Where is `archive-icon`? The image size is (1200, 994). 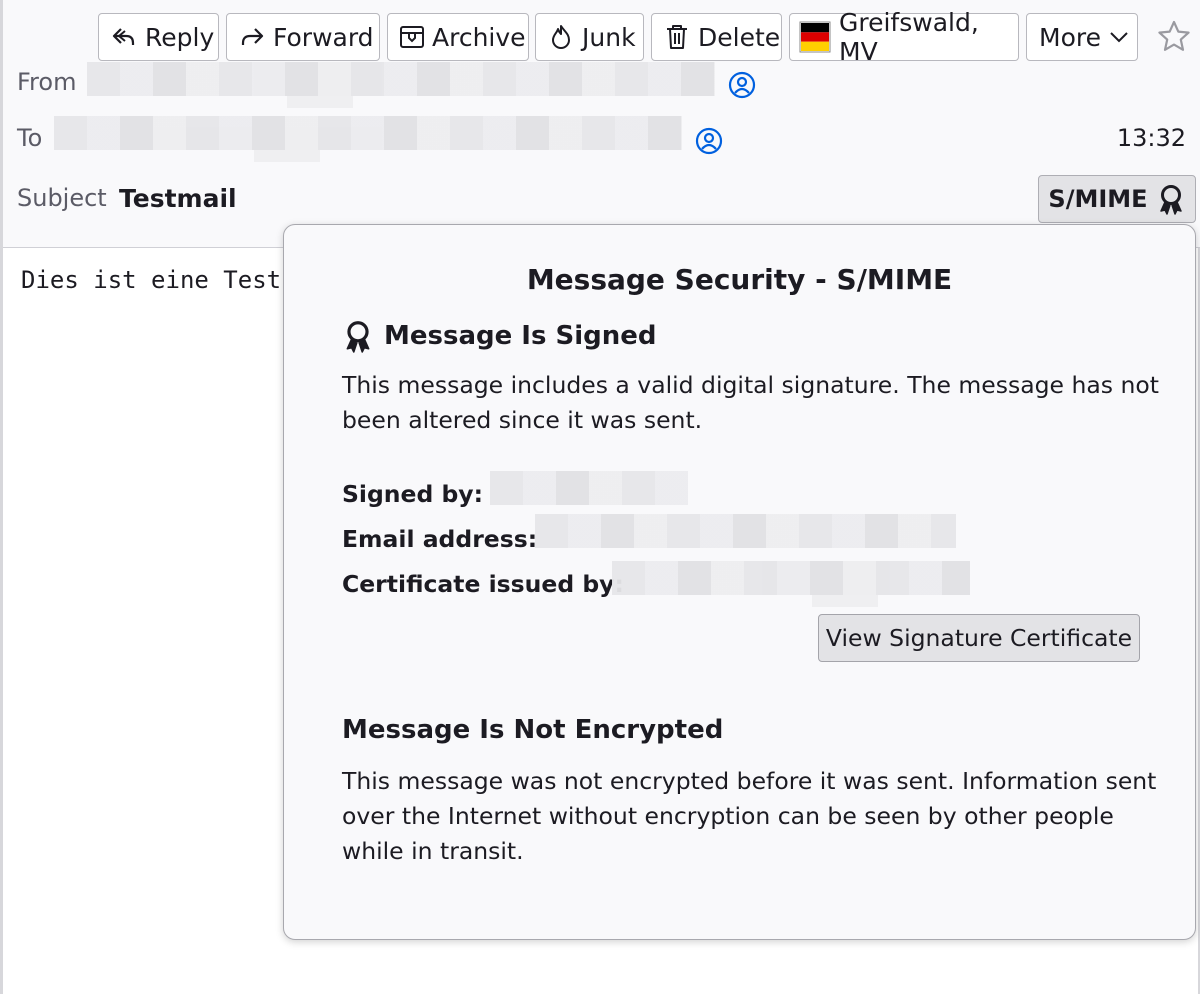
archive-icon is located at coordinates (412, 37).